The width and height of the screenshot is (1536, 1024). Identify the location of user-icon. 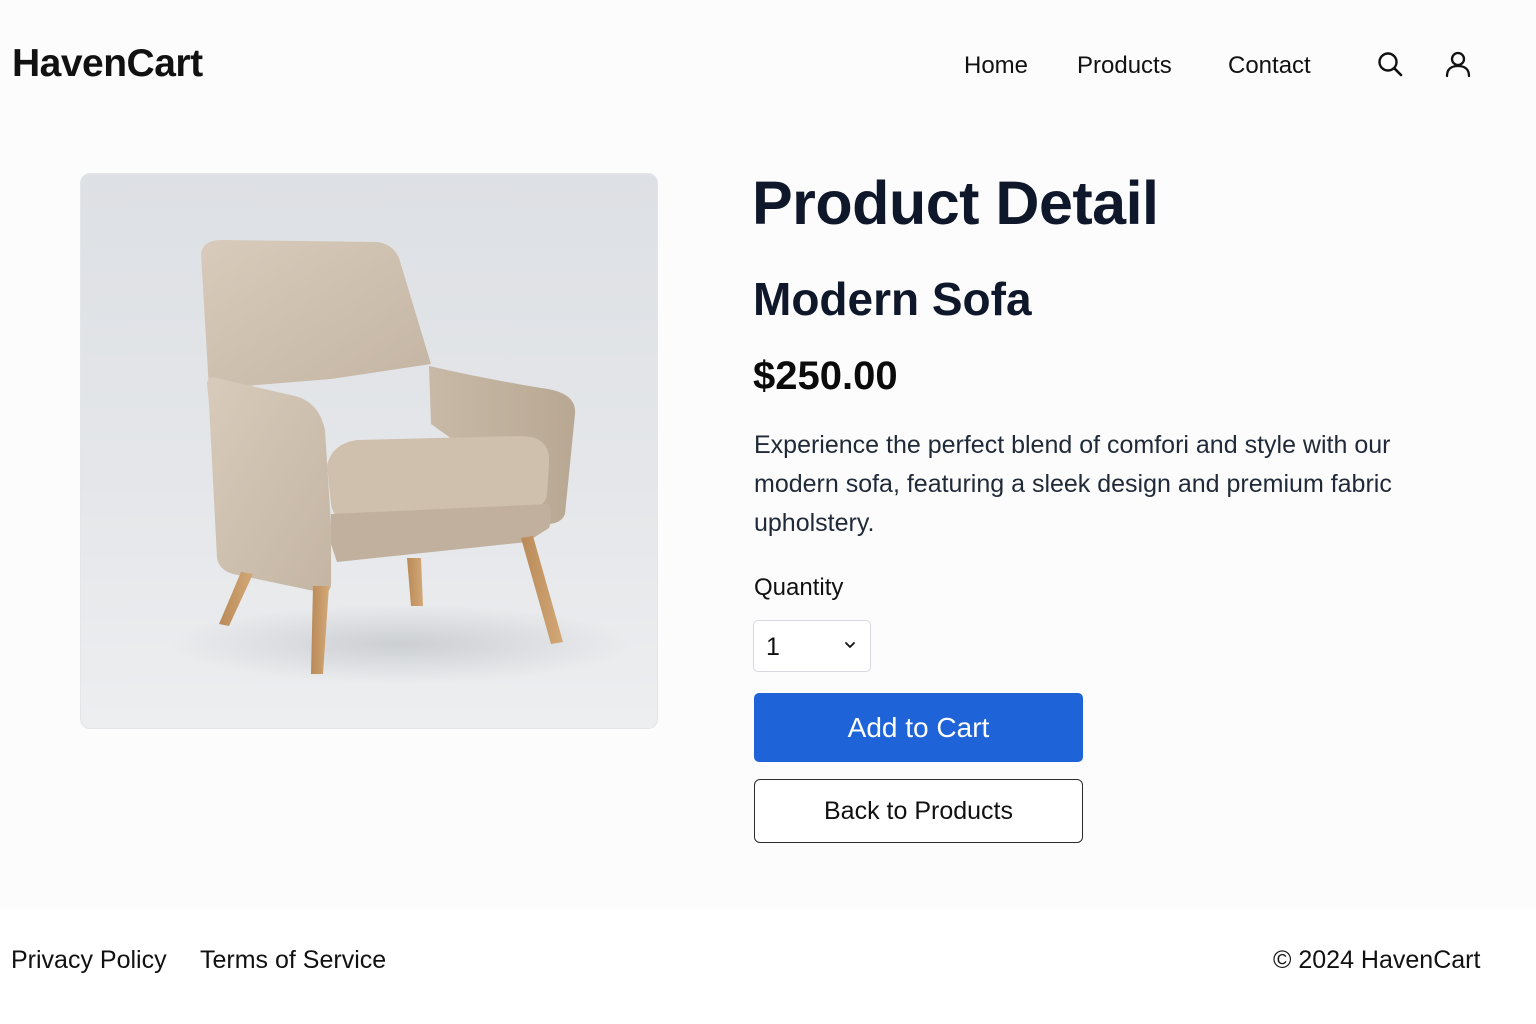
(1458, 64).